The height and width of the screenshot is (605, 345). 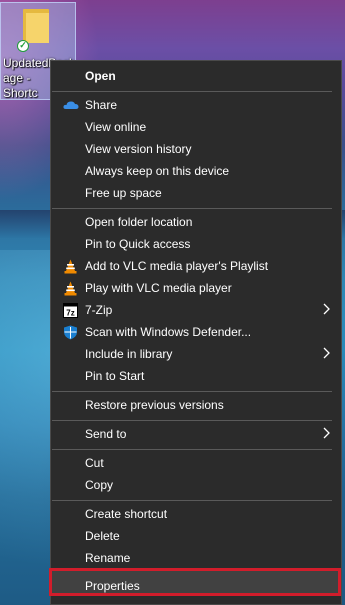 I want to click on menu-item-copy: Copy, so click(x=196, y=485).